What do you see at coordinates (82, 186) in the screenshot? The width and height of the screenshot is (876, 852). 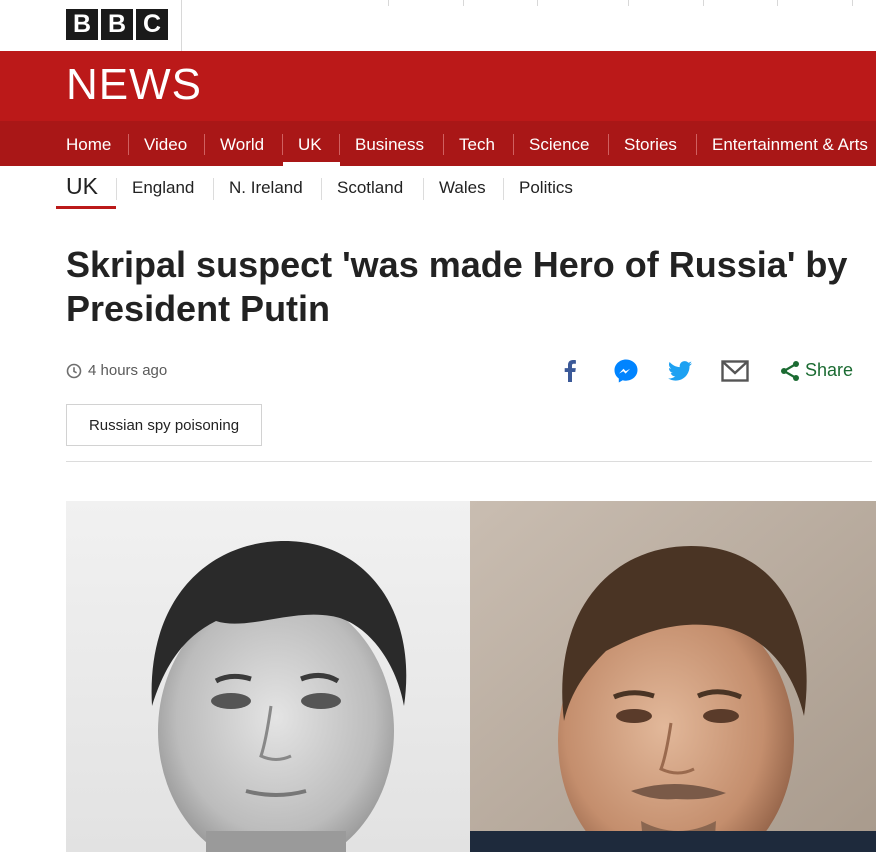 I see `sub-nav-current-uk: UK` at bounding box center [82, 186].